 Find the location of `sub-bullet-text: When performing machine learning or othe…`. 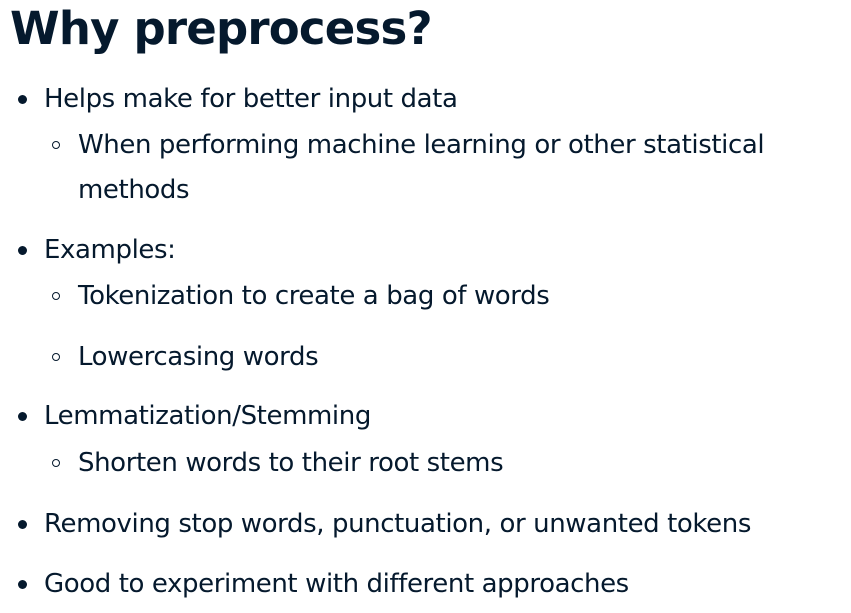

sub-bullet-text: When performing machine learning or othe… is located at coordinates (421, 145).